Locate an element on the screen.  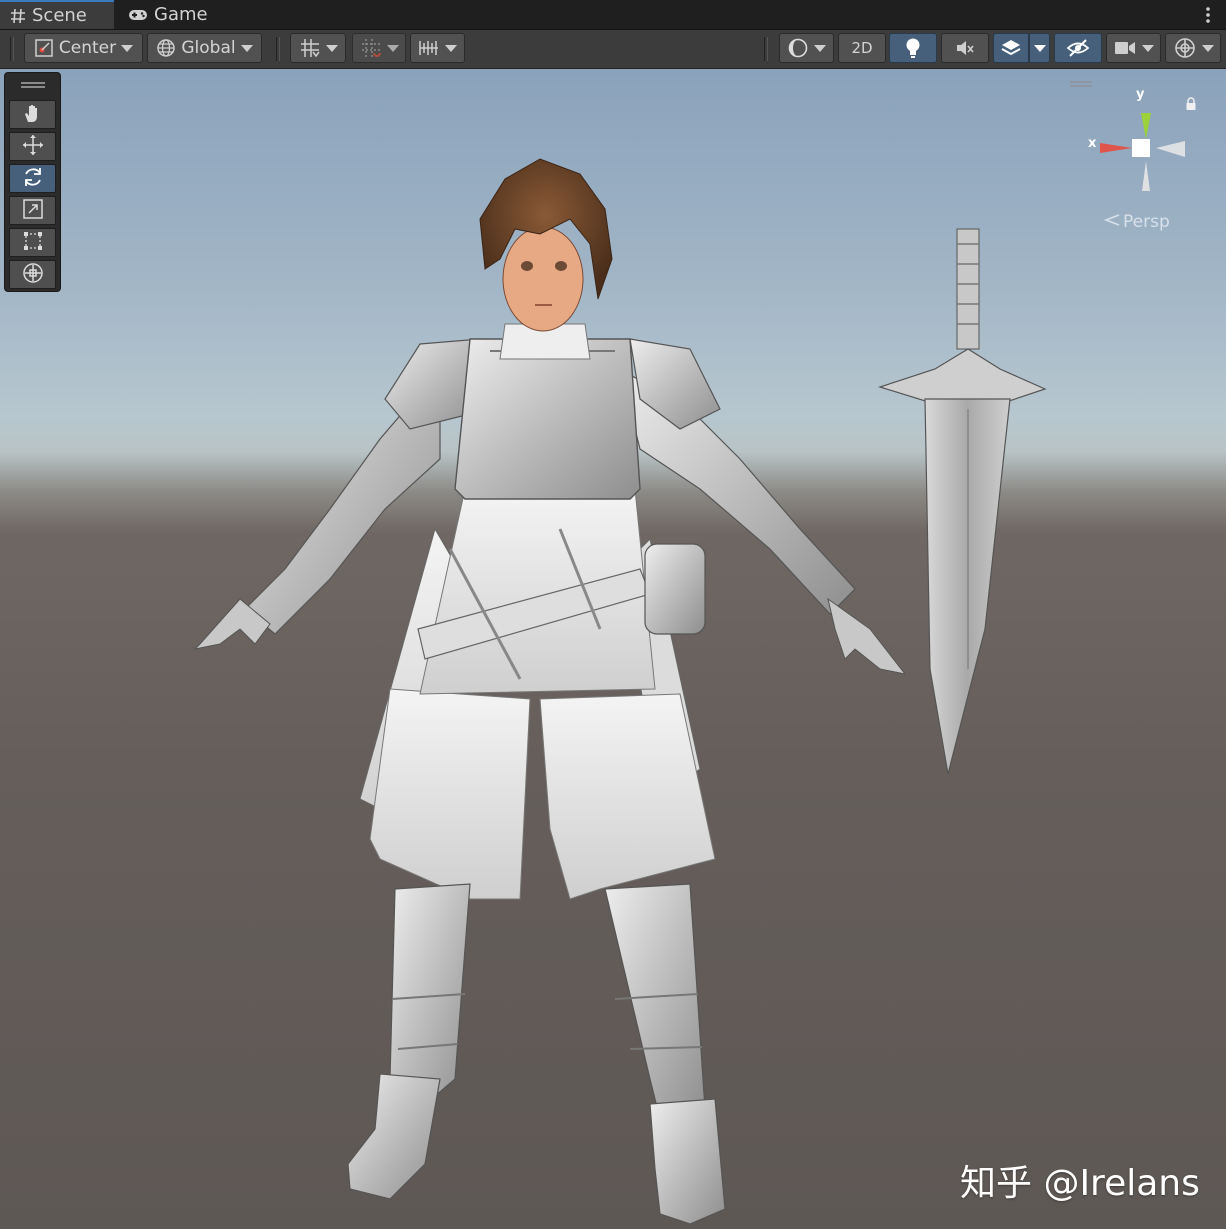
globe-icon is located at coordinates (166, 48).